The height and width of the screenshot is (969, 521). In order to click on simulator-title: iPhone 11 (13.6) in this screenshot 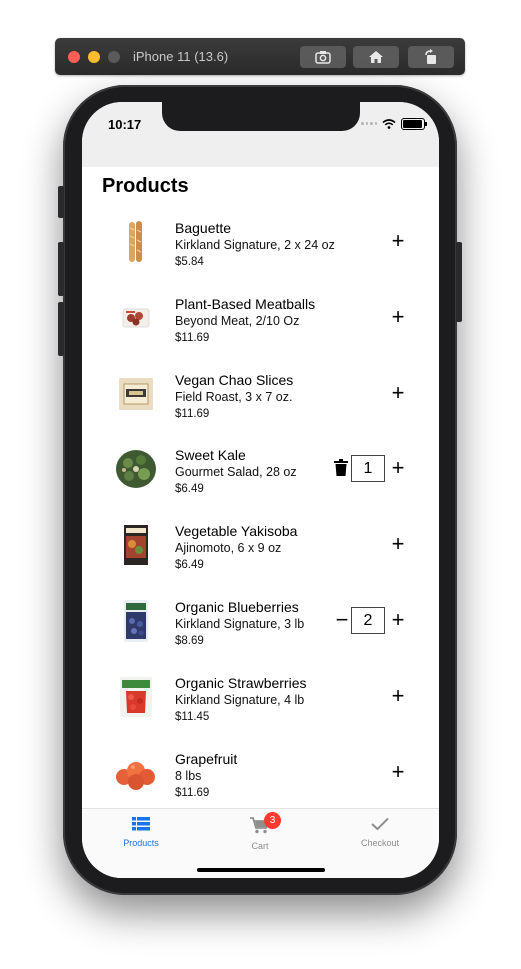, I will do `click(181, 56)`.